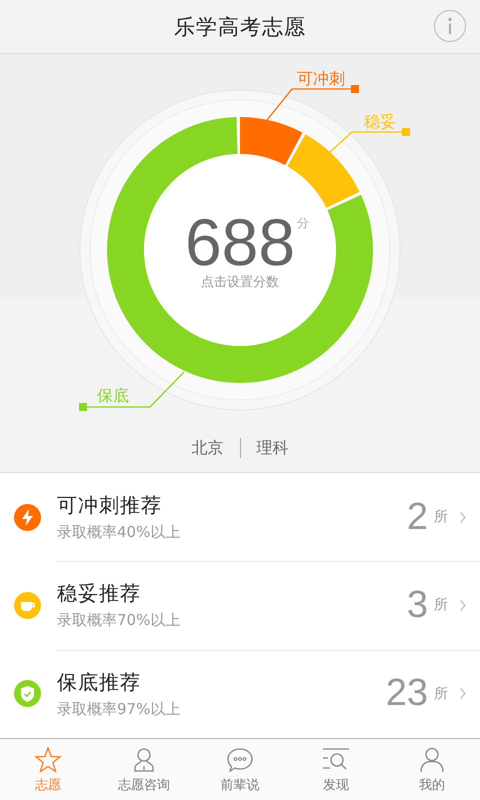 This screenshot has width=480, height=800. What do you see at coordinates (48, 760) in the screenshot?
I see `star-icon` at bounding box center [48, 760].